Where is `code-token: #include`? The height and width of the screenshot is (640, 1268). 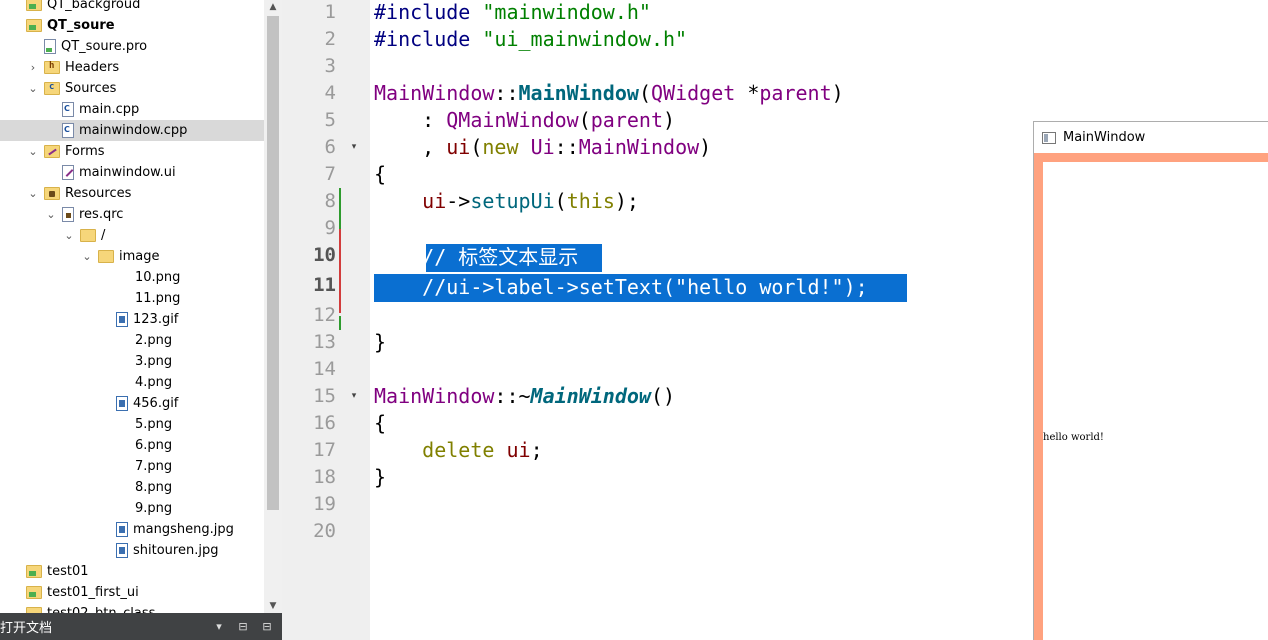
code-token: #include is located at coordinates (428, 39).